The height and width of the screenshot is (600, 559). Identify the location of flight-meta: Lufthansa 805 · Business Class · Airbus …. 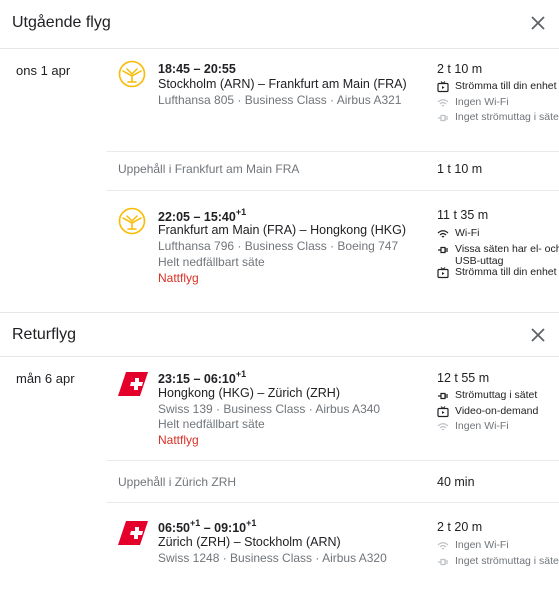
(280, 100).